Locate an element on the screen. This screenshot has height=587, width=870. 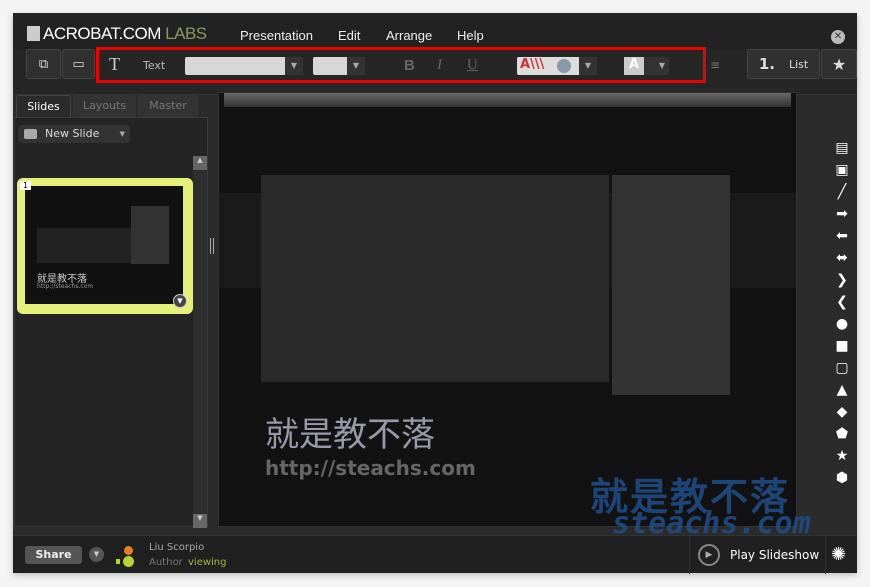
thumb-url: http://steachs.com is located at coordinates (65, 286).